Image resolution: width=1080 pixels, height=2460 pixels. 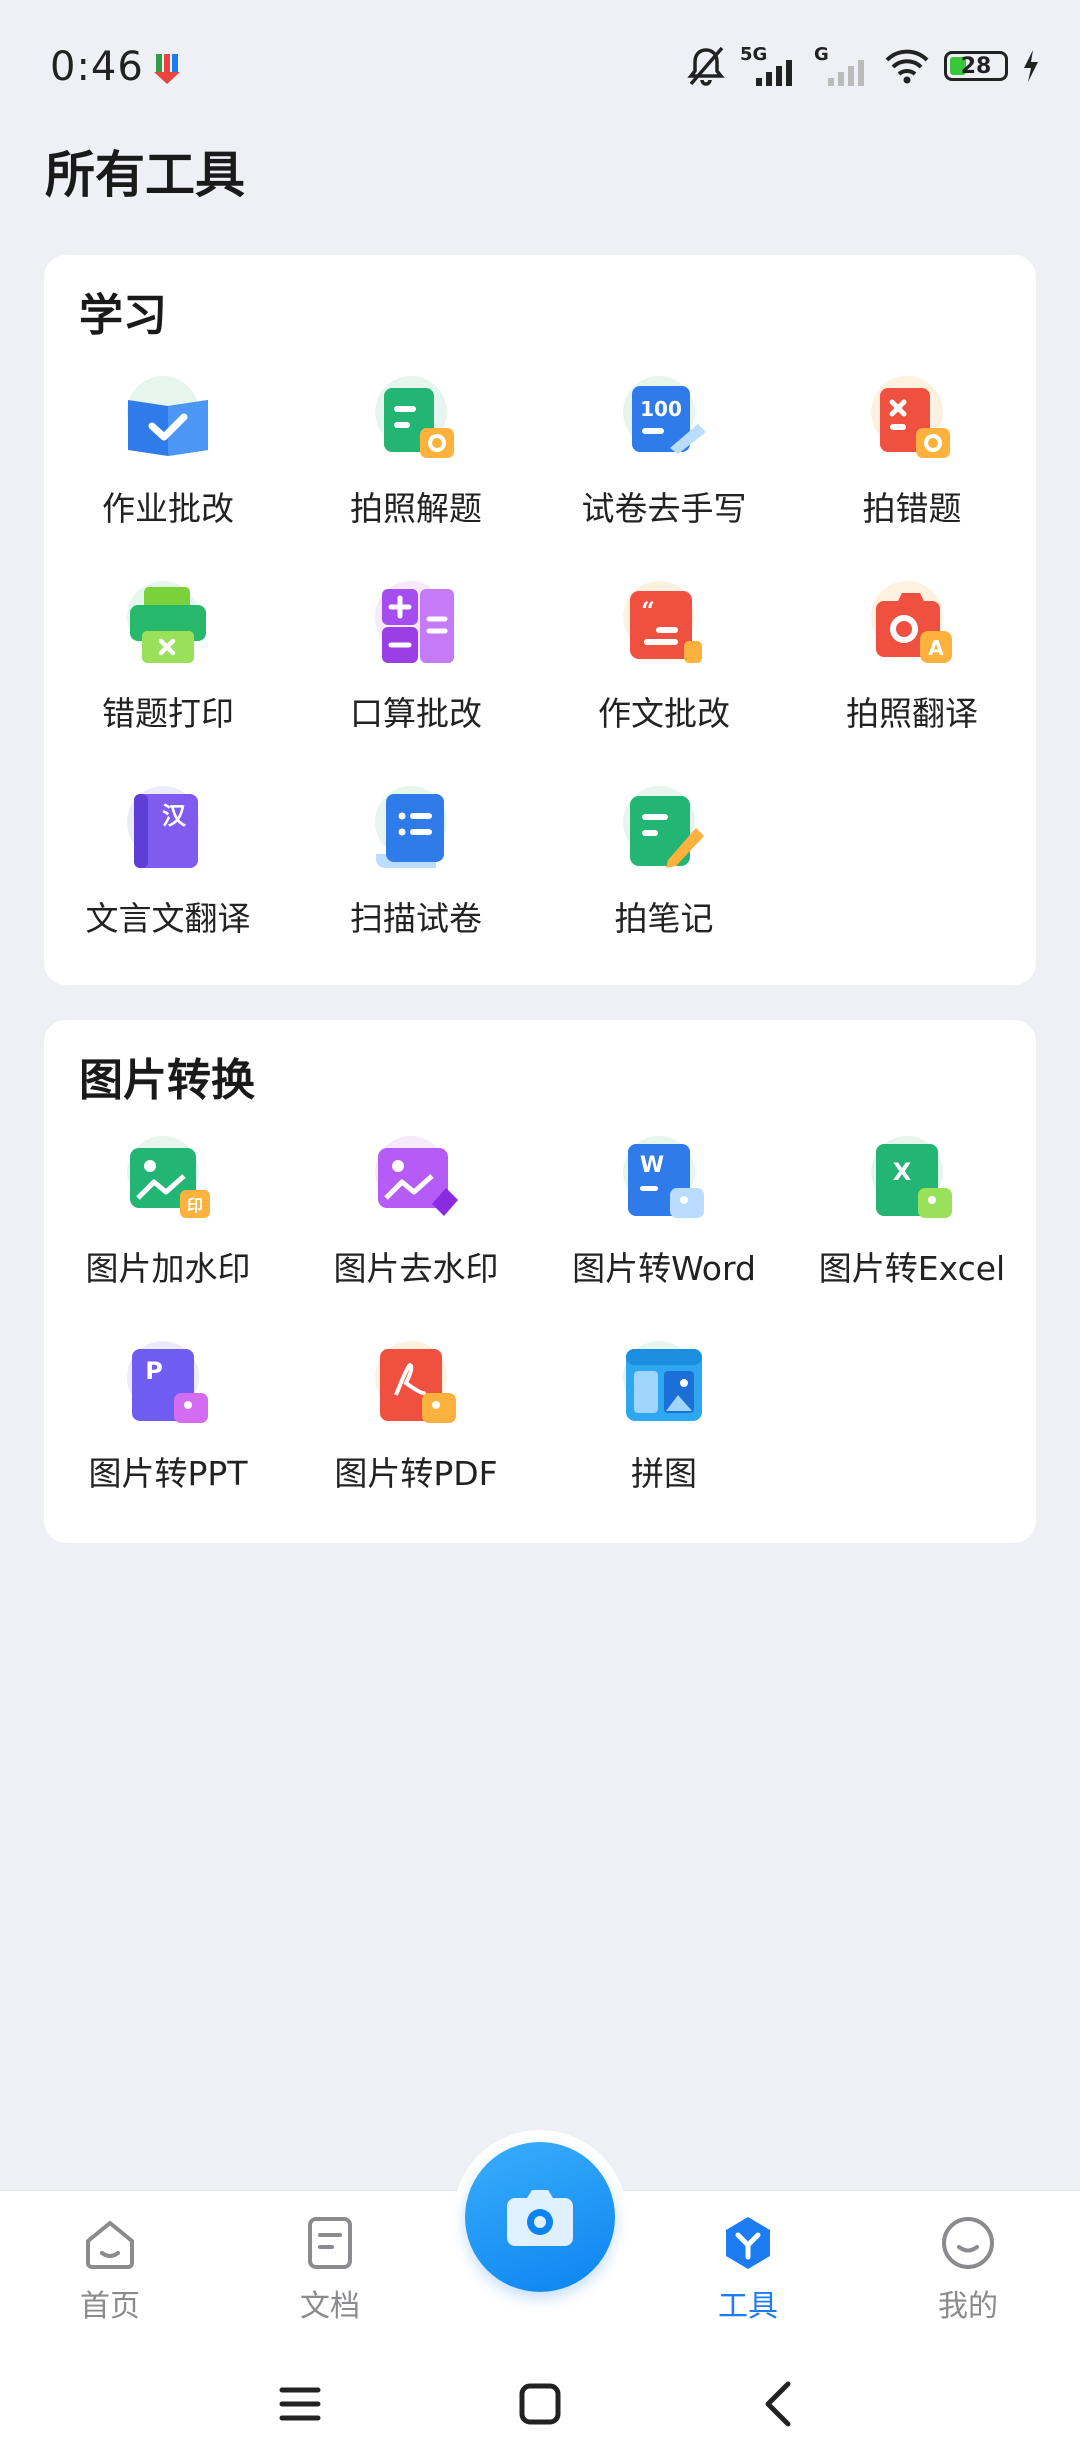 What do you see at coordinates (936, 648) in the screenshot?
I see `svg-text: A` at bounding box center [936, 648].